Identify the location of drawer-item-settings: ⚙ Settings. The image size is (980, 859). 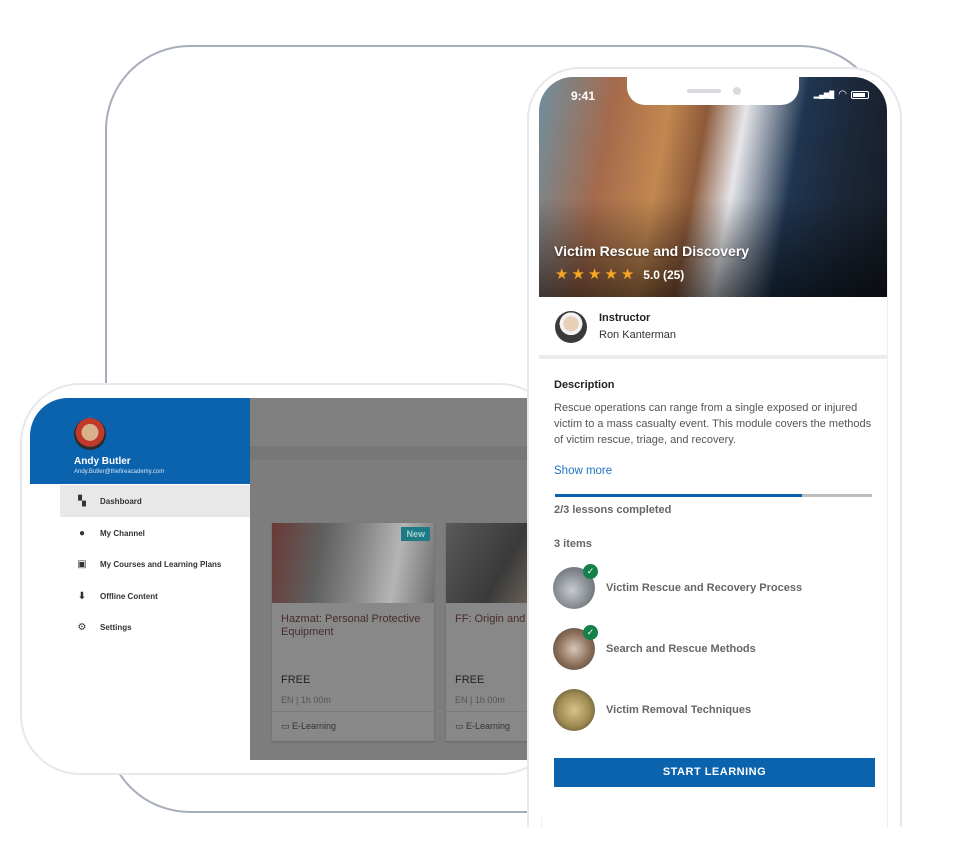
(155, 627).